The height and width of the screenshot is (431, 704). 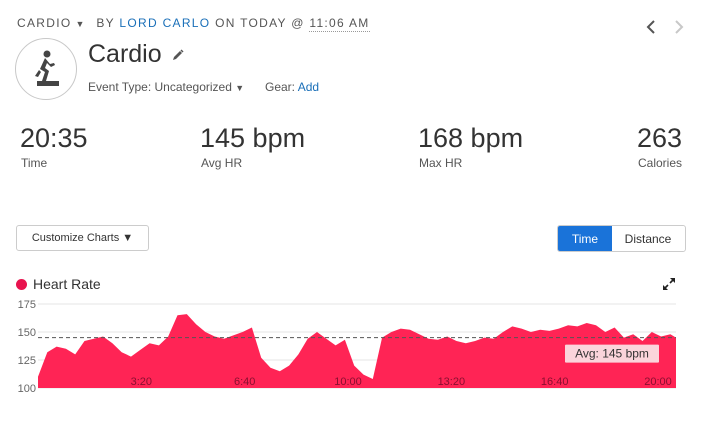 I want to click on event-type-selector: Event Type: Uncategorized ▼, so click(x=166, y=87).